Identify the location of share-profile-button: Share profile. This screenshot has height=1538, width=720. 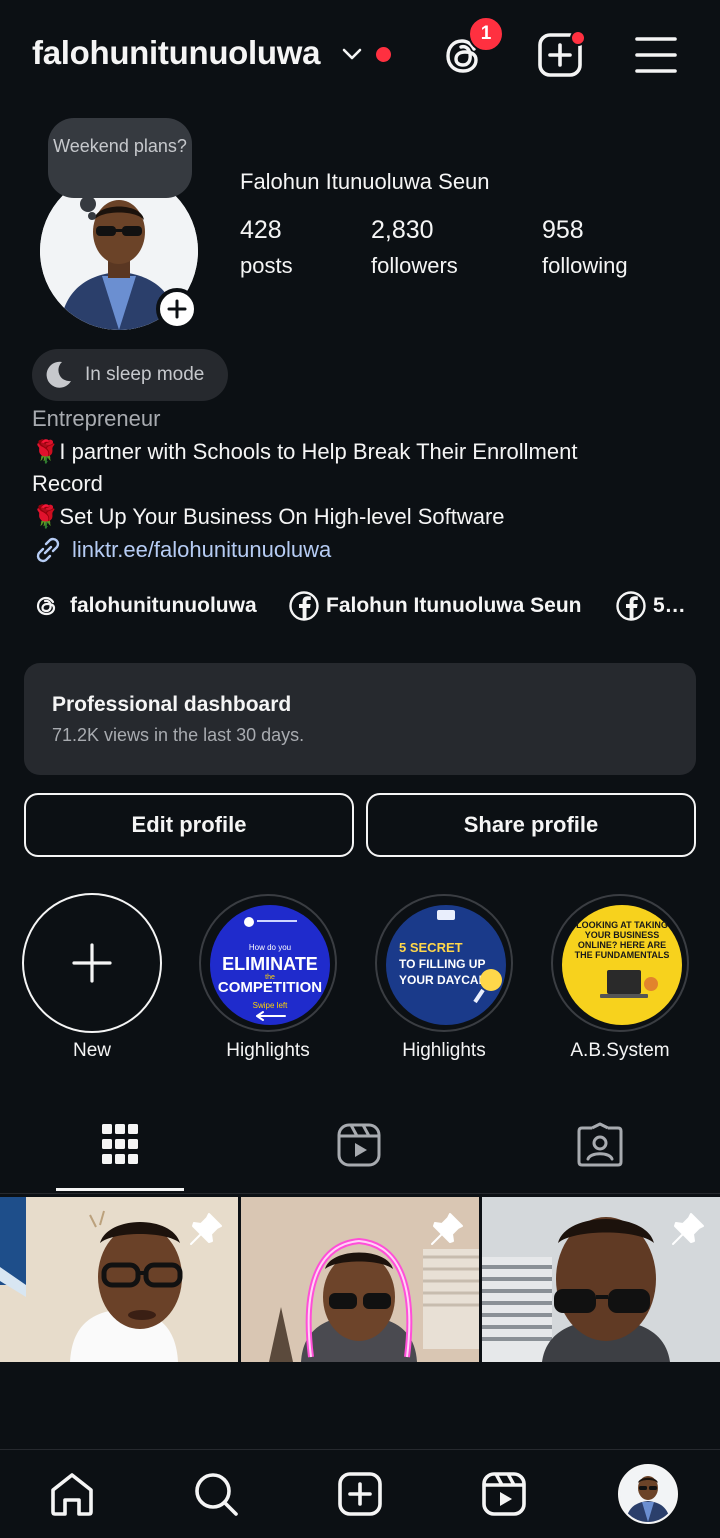
(531, 825).